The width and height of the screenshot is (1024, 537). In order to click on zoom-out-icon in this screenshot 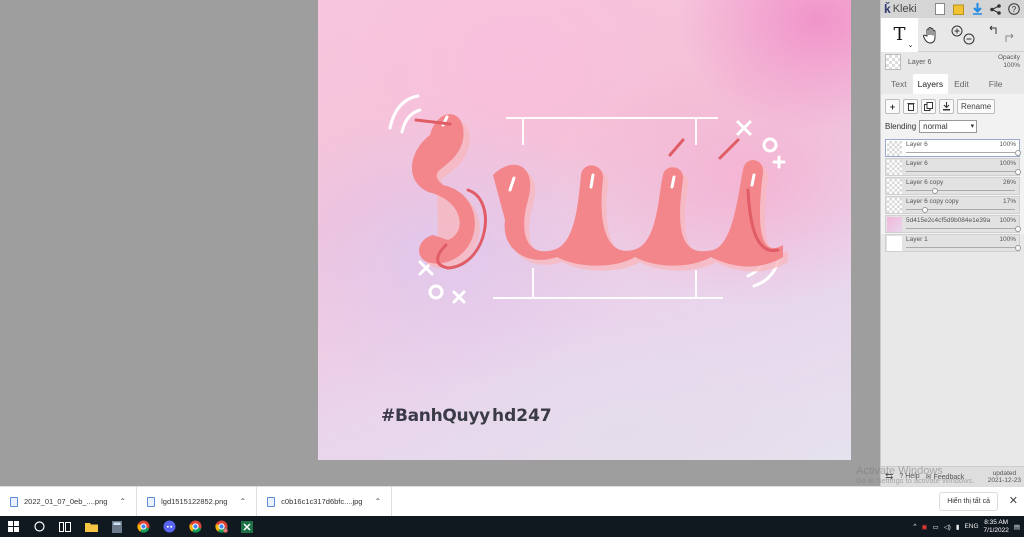, I will do `click(969, 38)`.